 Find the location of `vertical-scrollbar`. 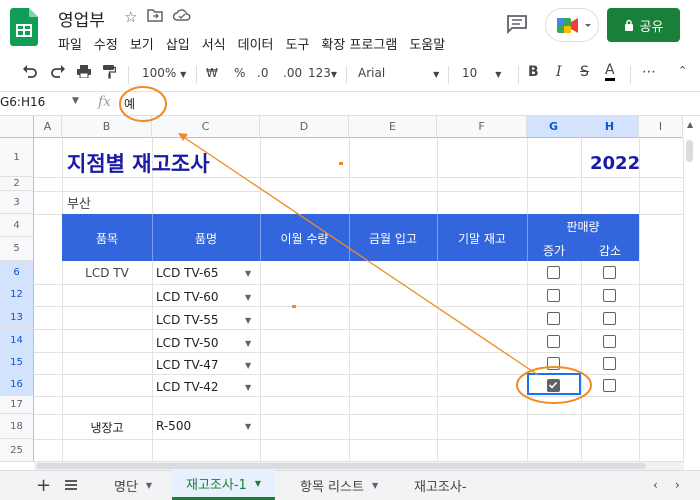

vertical-scrollbar is located at coordinates (689, 151).